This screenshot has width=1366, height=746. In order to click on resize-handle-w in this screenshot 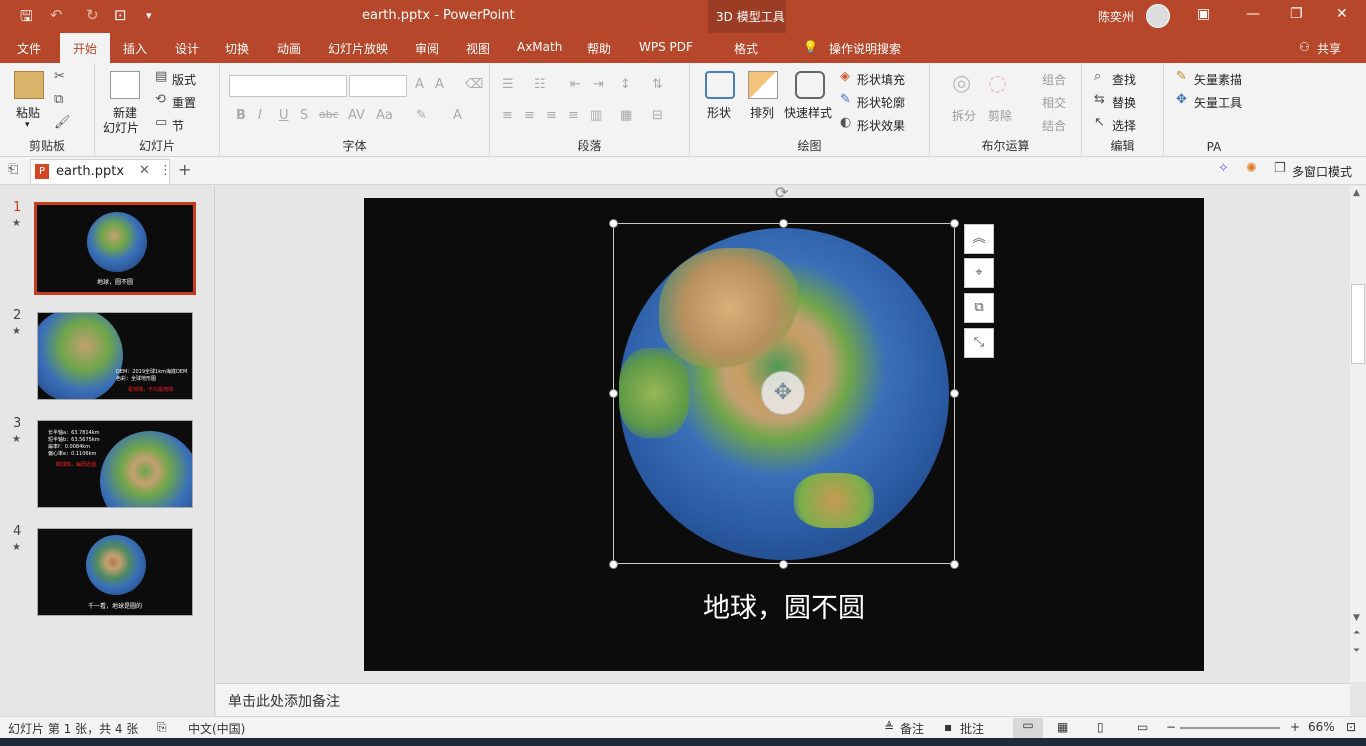, I will do `click(613, 393)`.